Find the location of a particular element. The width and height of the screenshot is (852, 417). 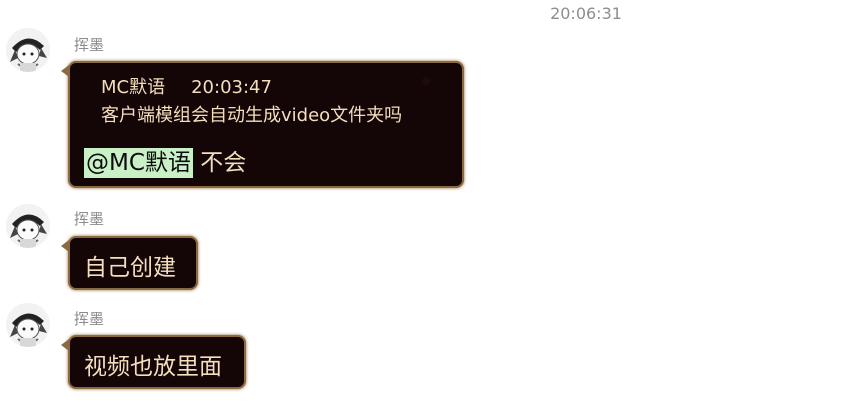

timestamp-divider: 20:06:31 is located at coordinates (426, 13).